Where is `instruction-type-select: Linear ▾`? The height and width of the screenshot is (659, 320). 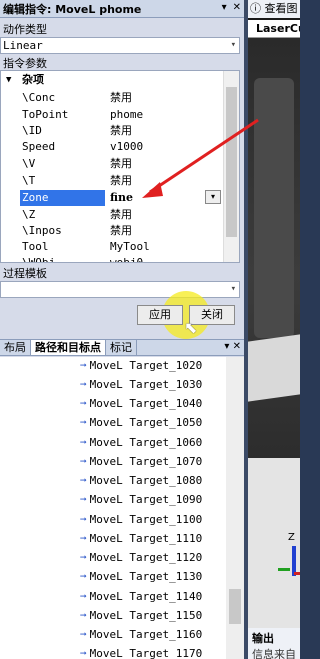
instruction-type-select: Linear ▾ is located at coordinates (120, 45).